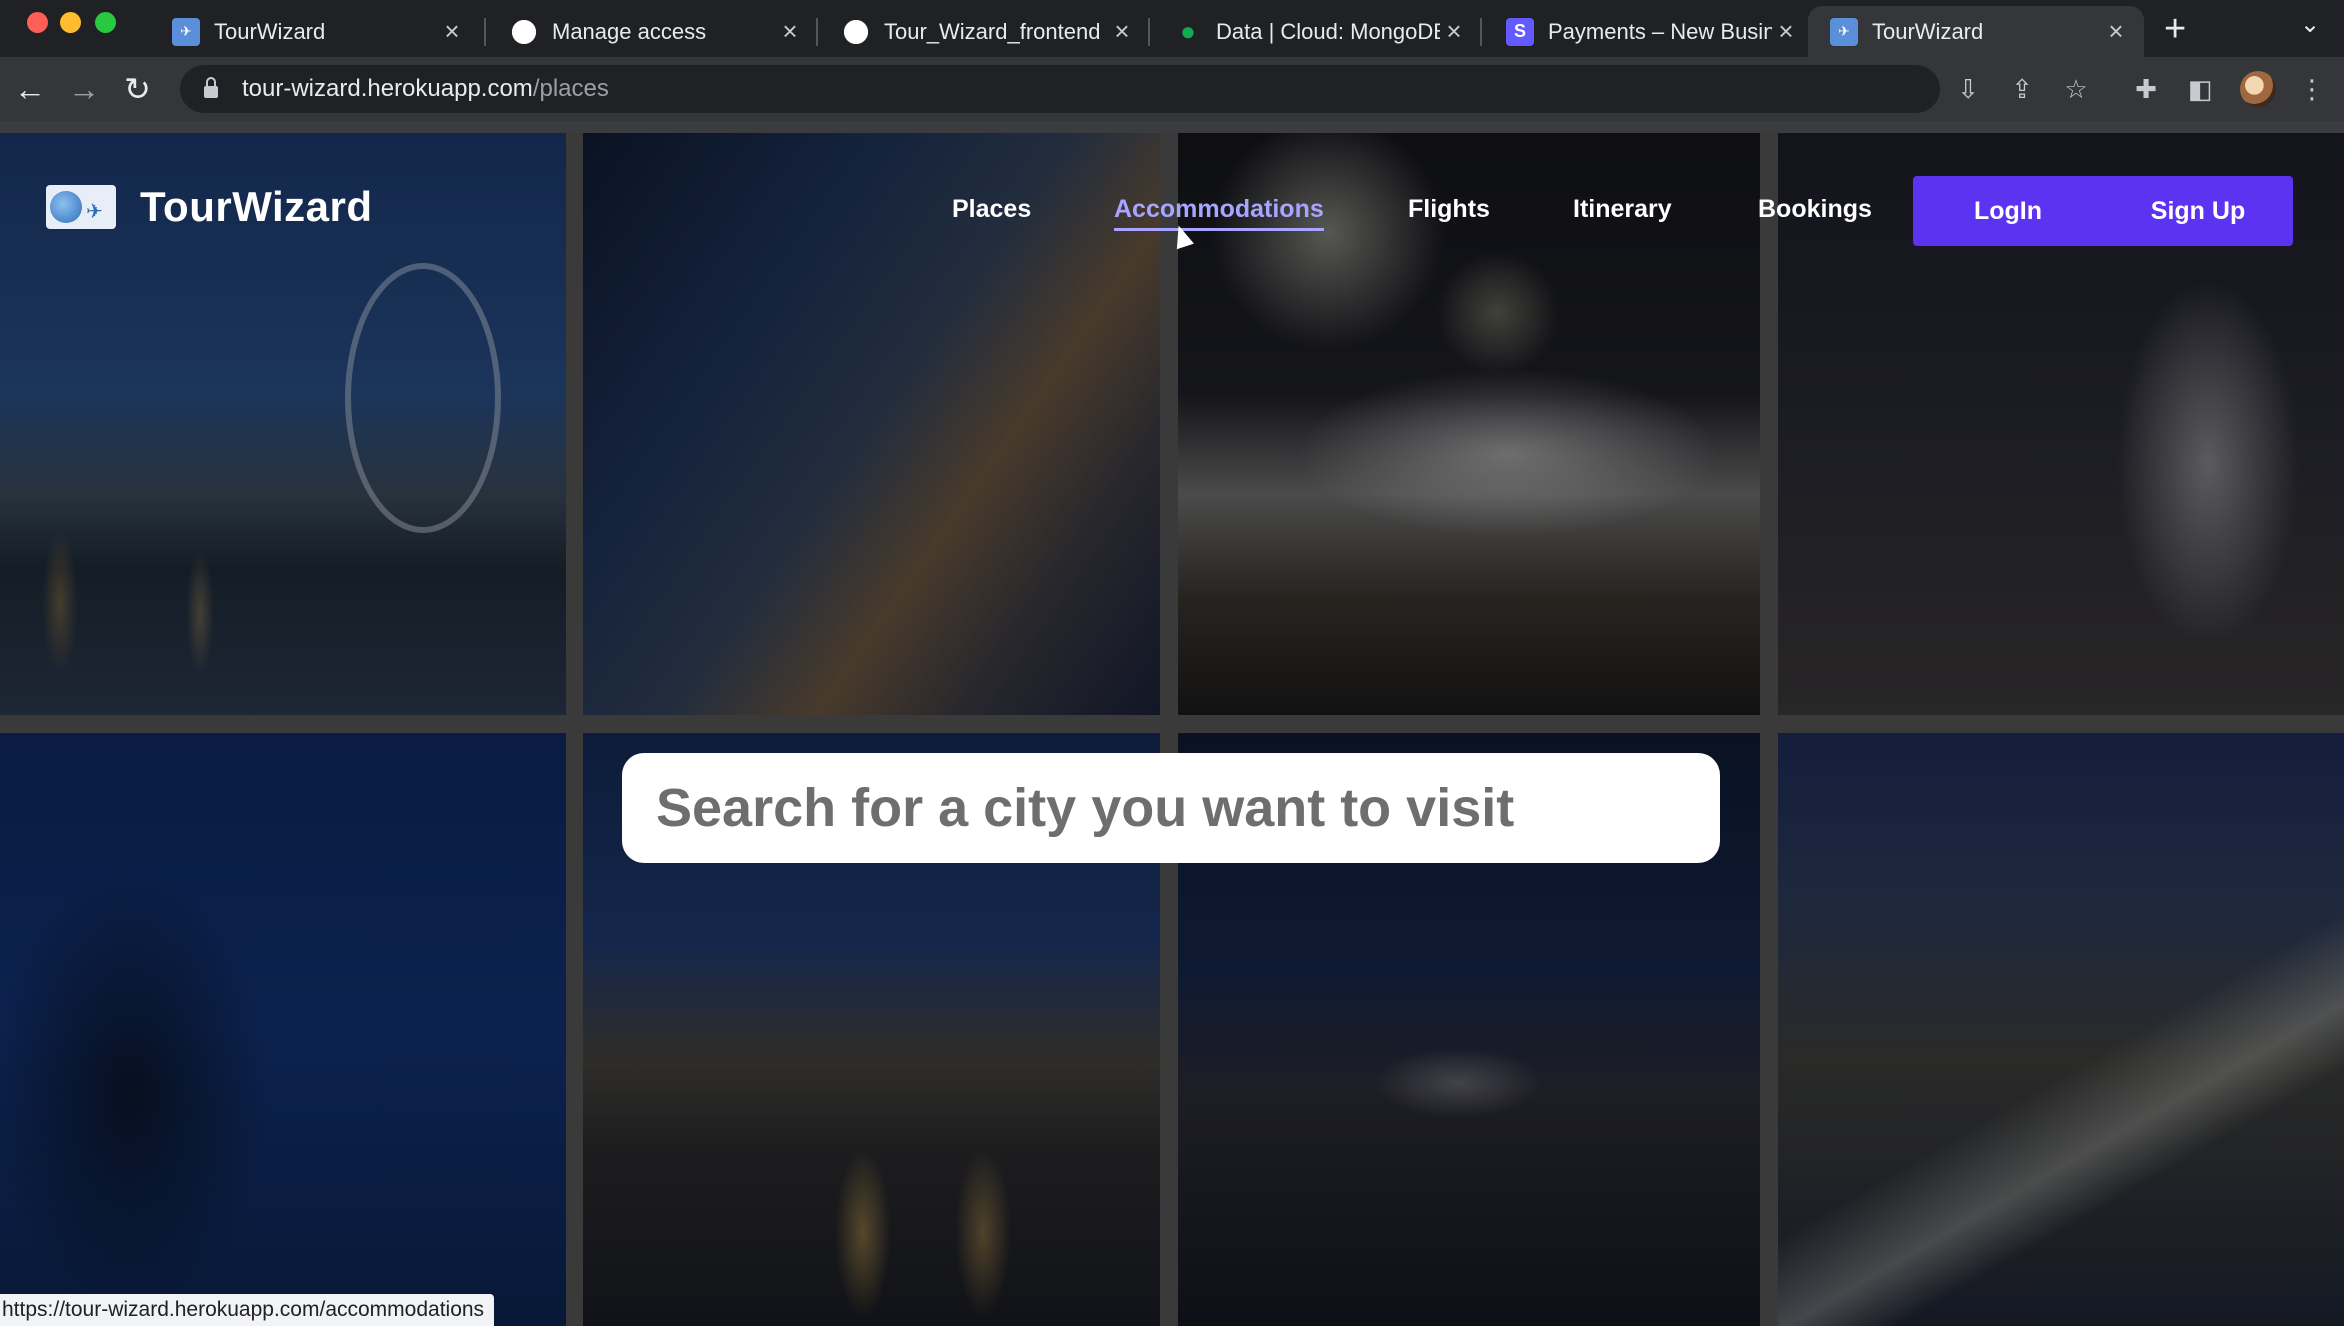 The image size is (2344, 1326). Describe the element at coordinates (2258, 89) in the screenshot. I see `profile-avatar` at that location.